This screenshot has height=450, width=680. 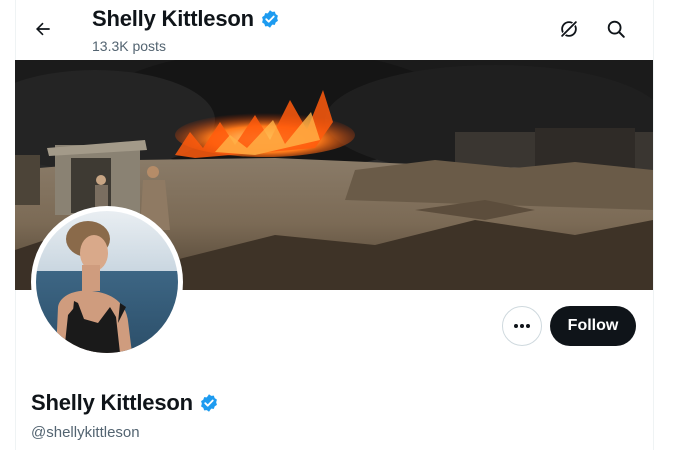 I want to click on profile-name: Shelly Kittleson, so click(x=125, y=403).